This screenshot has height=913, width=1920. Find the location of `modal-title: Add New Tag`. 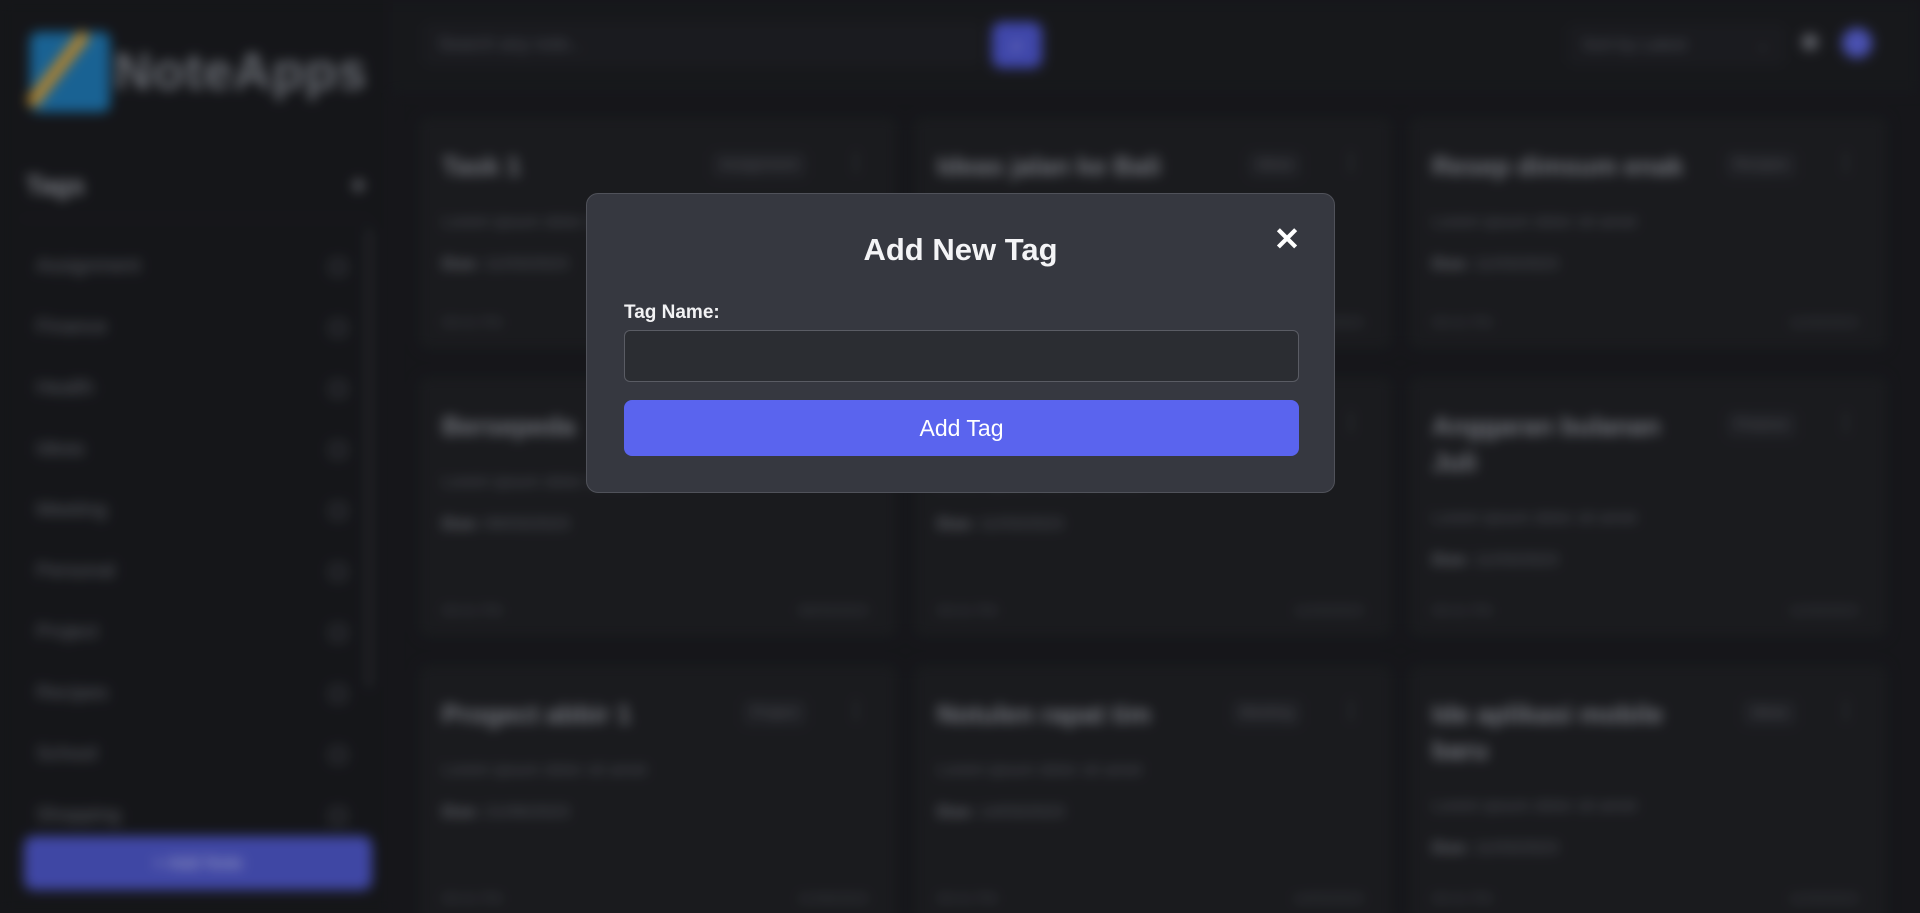

modal-title: Add New Tag is located at coordinates (960, 249).